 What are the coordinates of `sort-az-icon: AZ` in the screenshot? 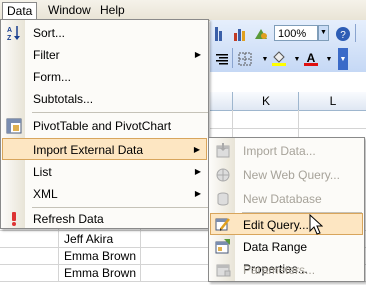 It's located at (14, 33).